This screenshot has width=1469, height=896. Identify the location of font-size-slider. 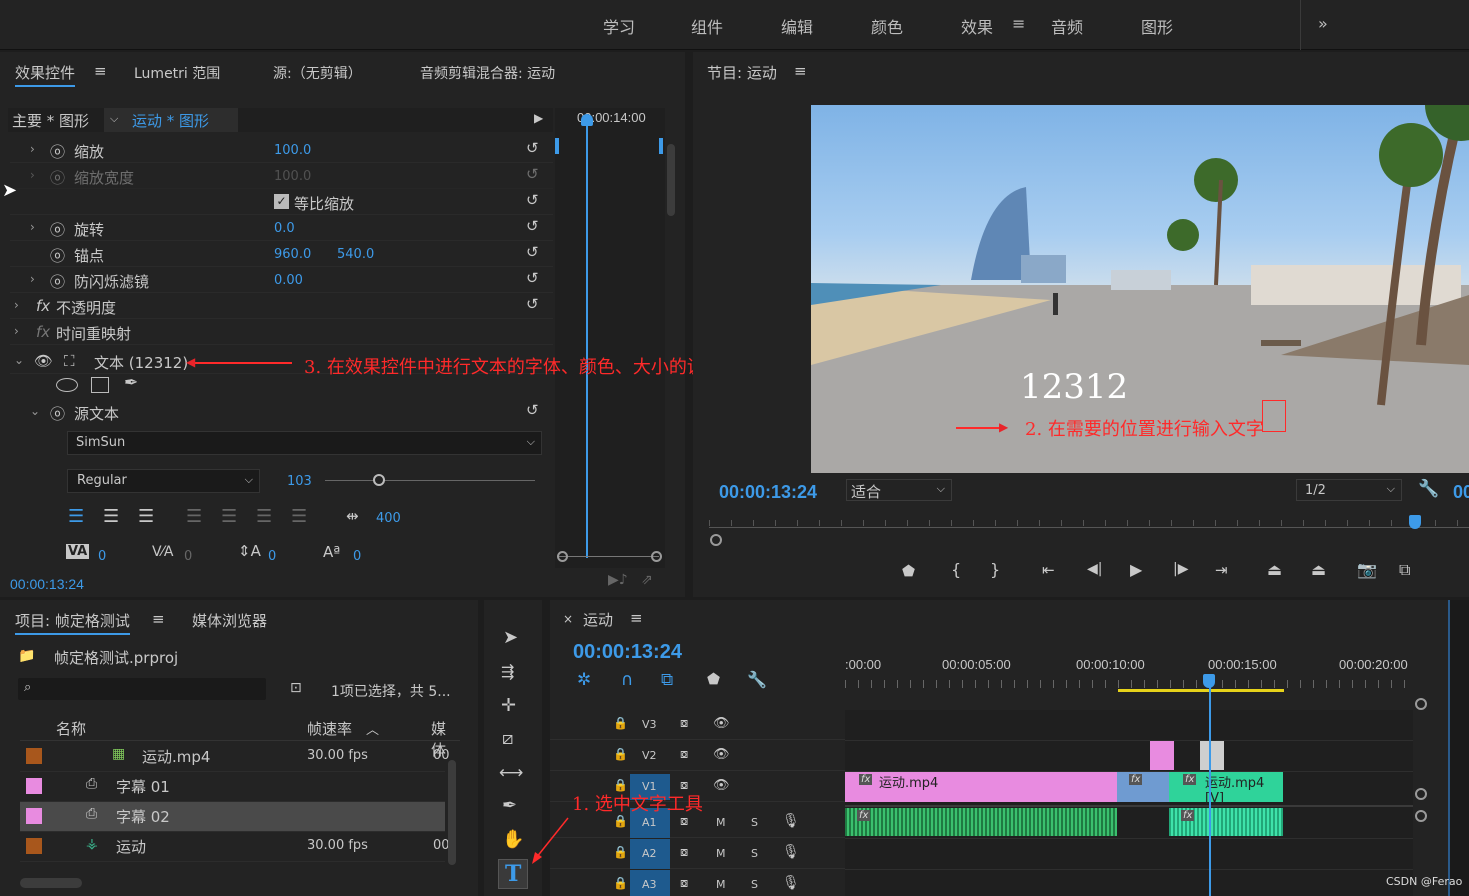
(430, 480).